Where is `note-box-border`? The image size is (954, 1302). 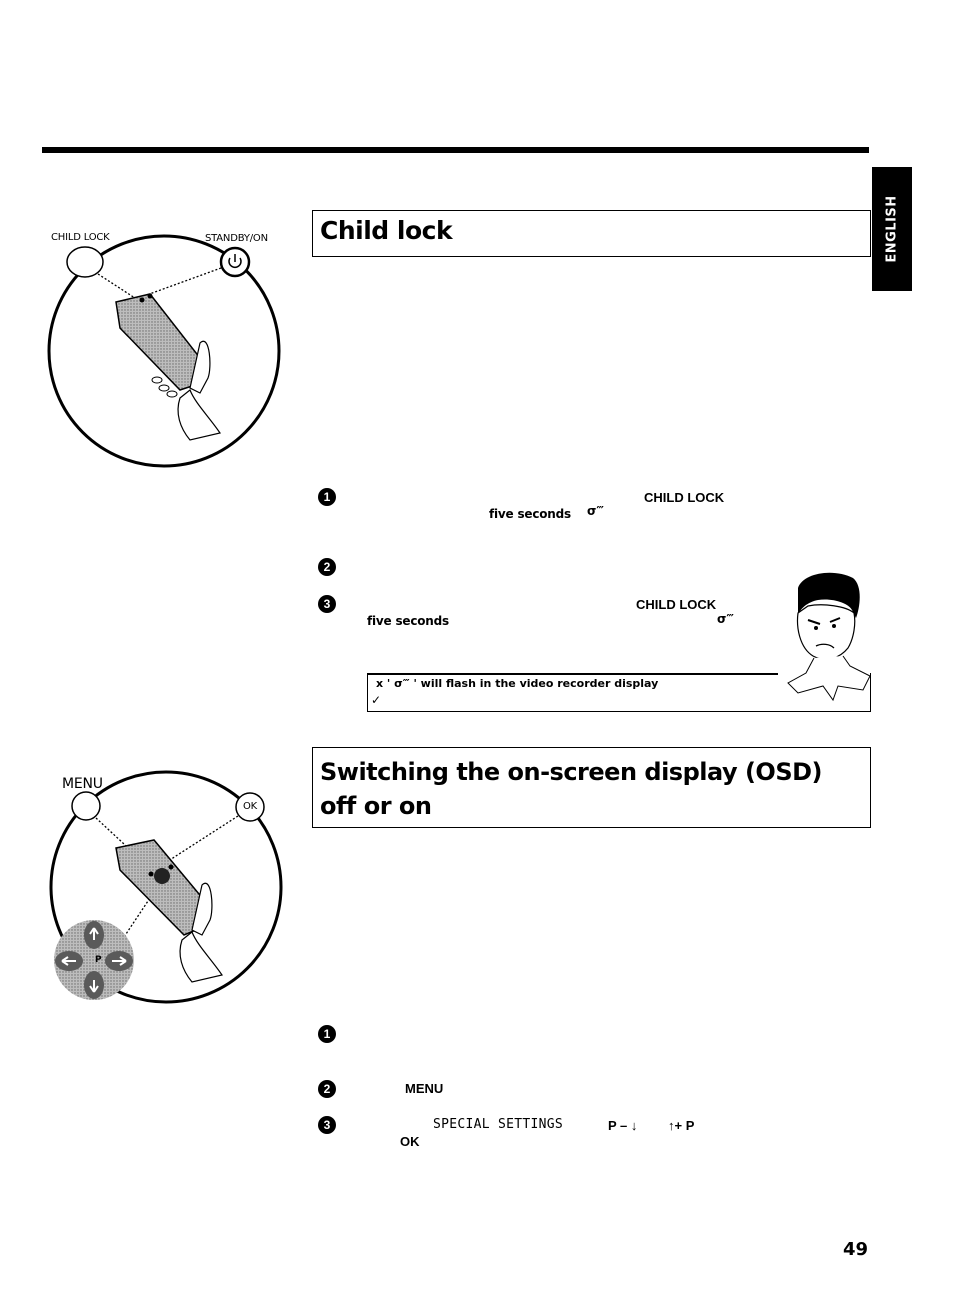
note-box-border is located at coordinates (572, 674).